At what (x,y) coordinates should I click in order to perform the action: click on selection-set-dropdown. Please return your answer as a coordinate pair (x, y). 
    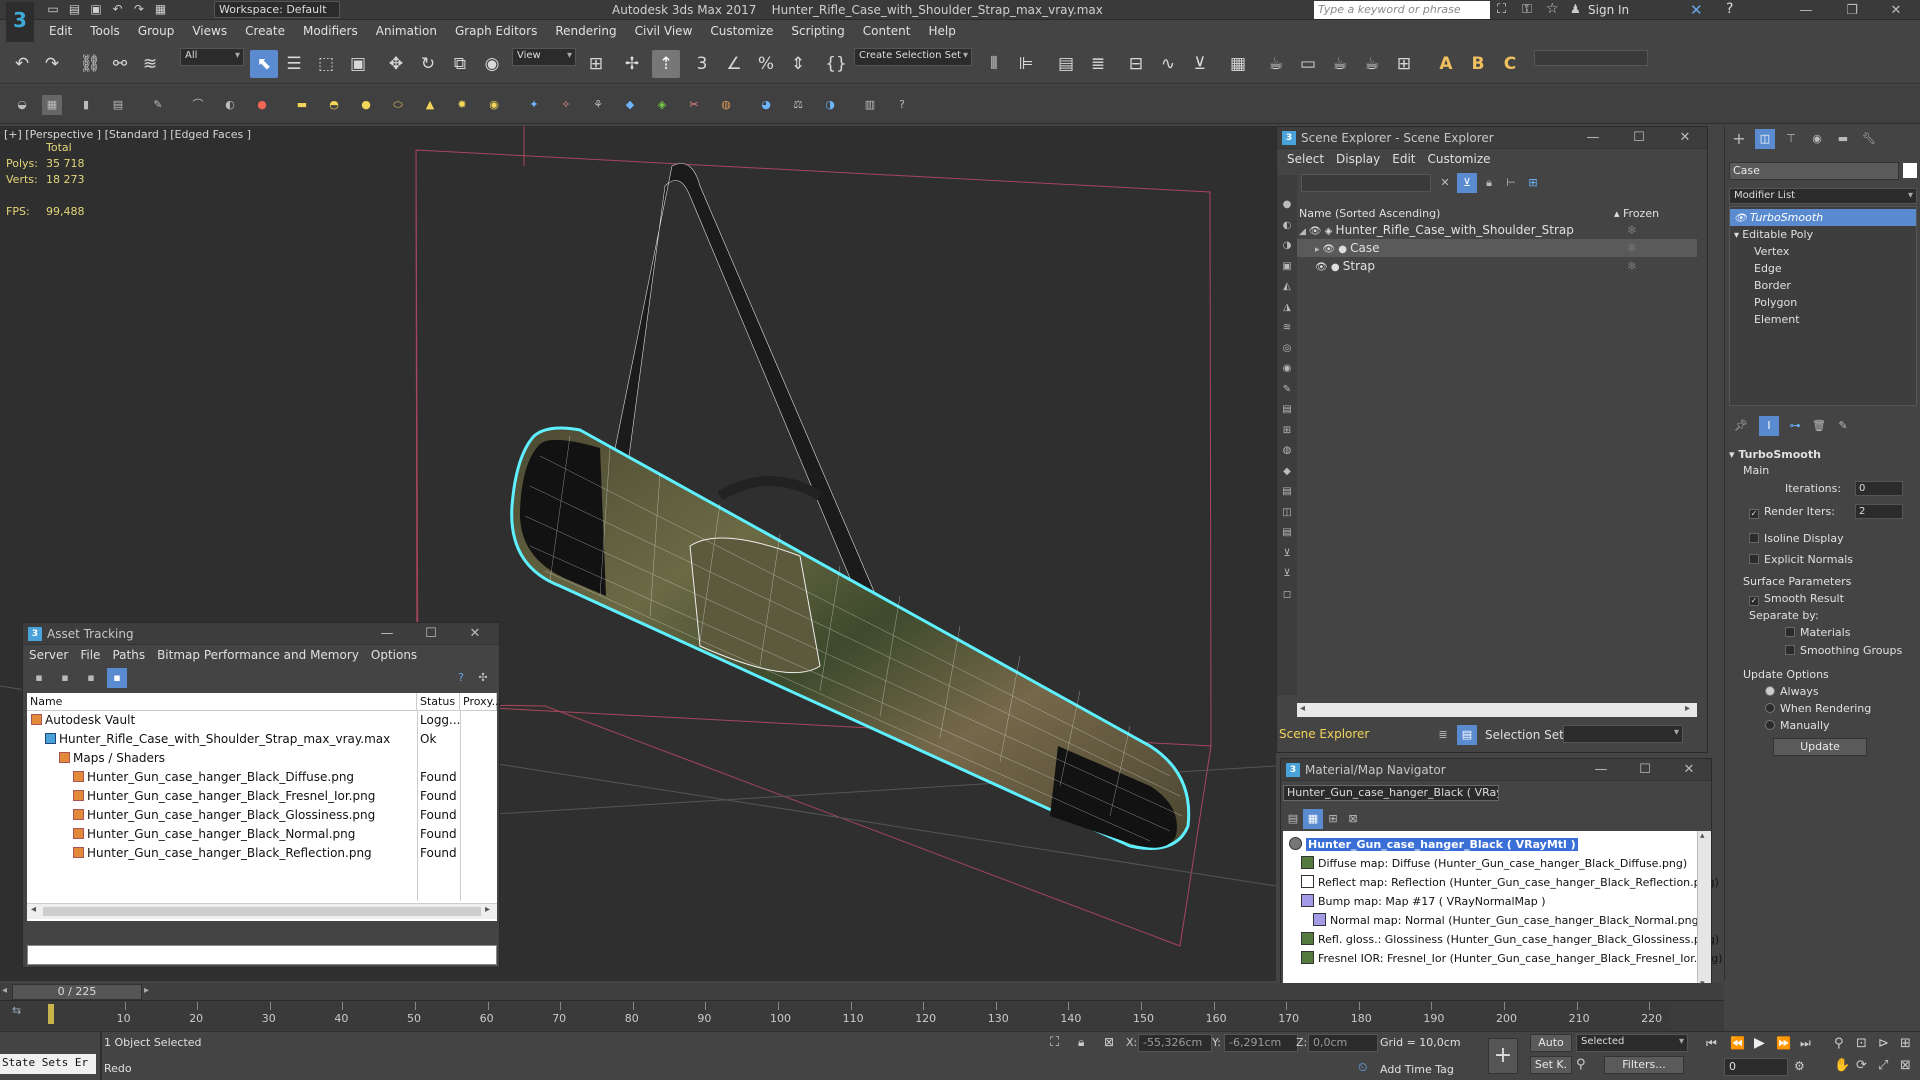
    Looking at the image, I should click on (1623, 734).